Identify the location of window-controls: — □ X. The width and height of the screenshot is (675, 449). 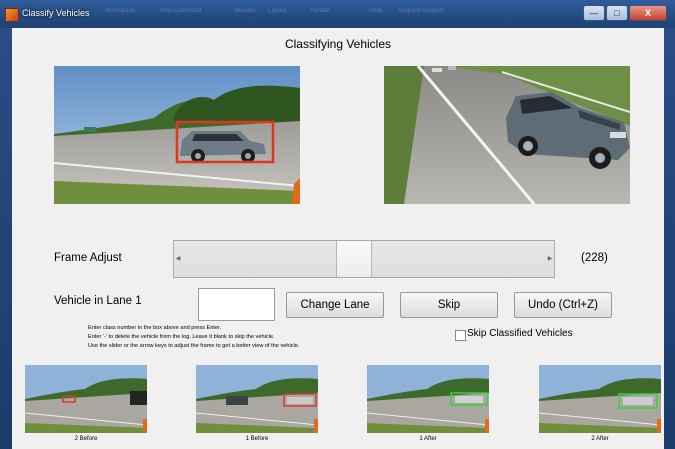
(624, 13).